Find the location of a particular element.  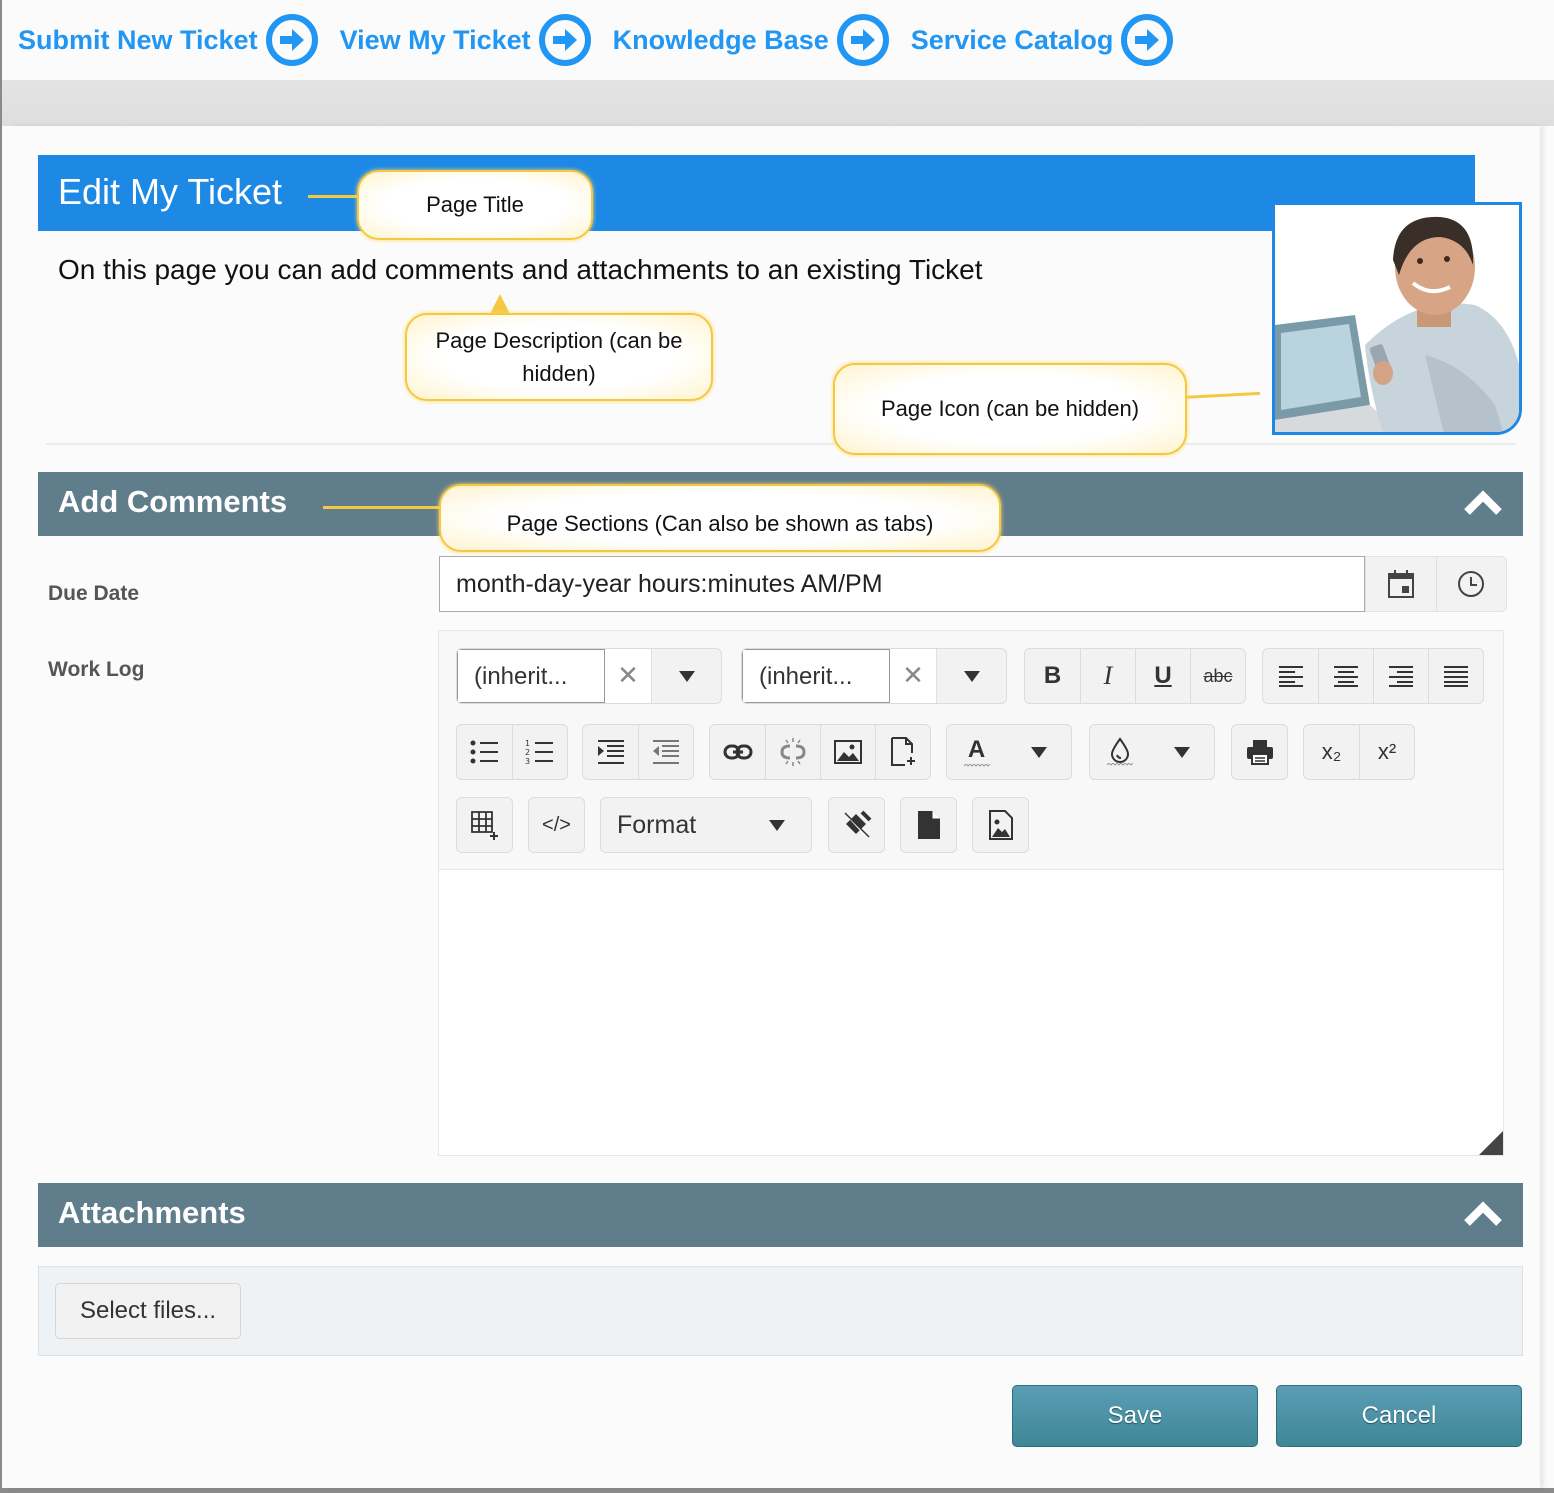

outdent-button is located at coordinates (665, 752).